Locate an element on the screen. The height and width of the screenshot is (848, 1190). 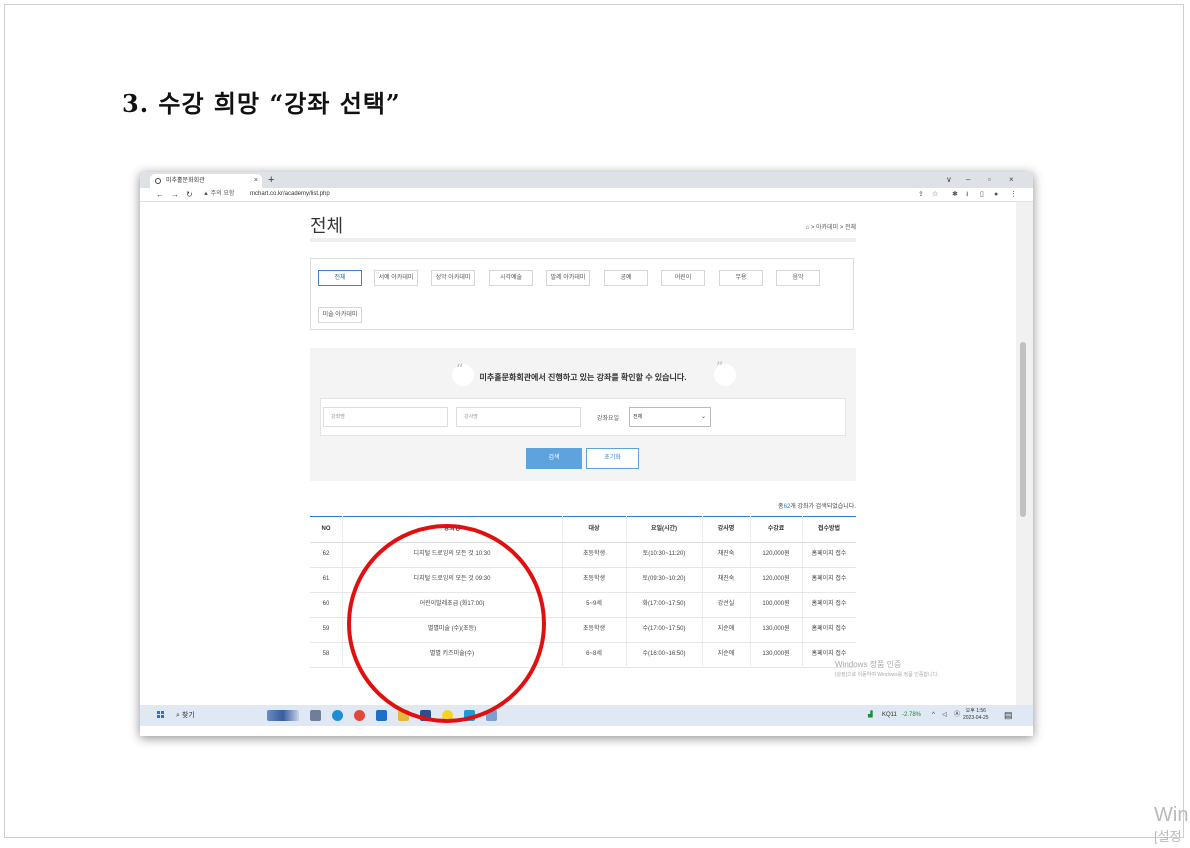
clock-time: 오후 1:56 is located at coordinates (975, 711).